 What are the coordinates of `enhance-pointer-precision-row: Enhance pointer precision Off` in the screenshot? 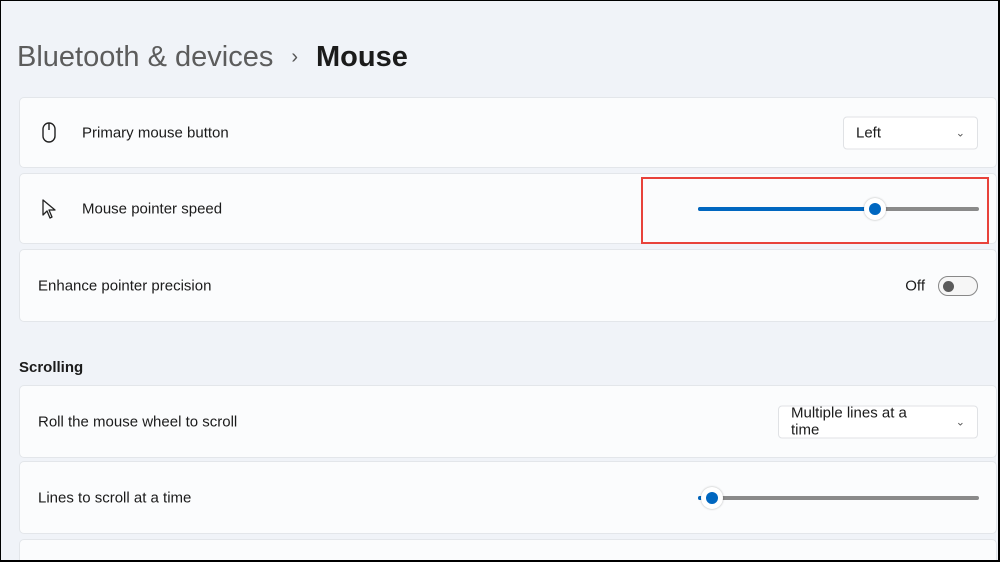 It's located at (508, 285).